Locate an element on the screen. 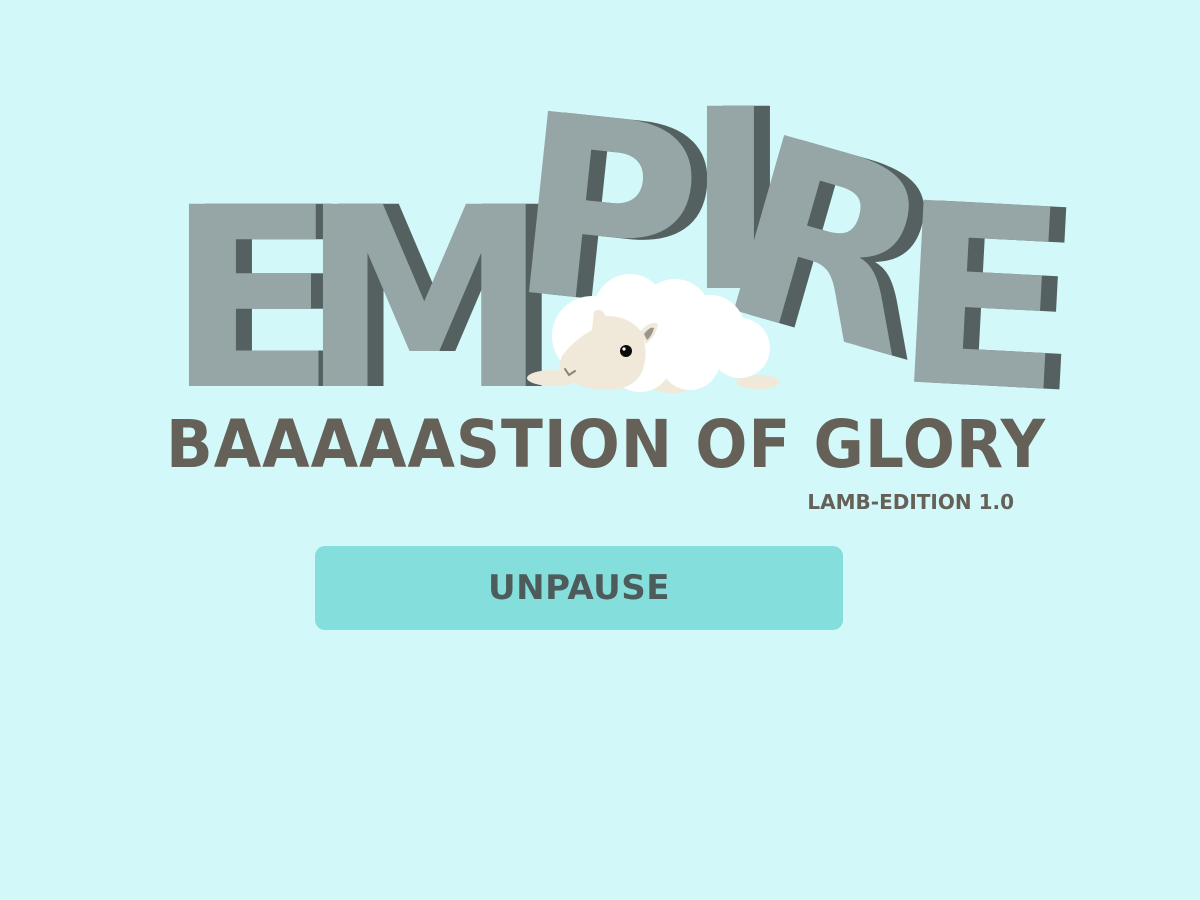 This screenshot has width=1200, height=900. unpause-button: UNPAUSE is located at coordinates (579, 588).